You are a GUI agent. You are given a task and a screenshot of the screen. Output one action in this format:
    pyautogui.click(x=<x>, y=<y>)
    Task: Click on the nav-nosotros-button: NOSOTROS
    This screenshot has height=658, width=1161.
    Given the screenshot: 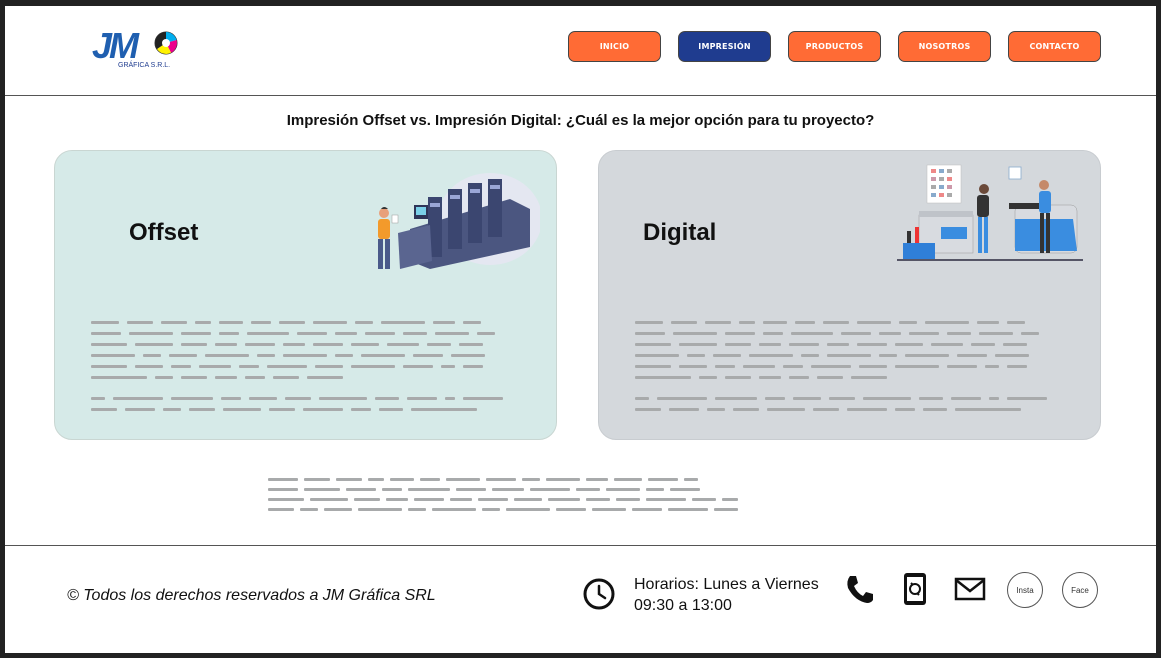 What is the action you would take?
    pyautogui.click(x=944, y=46)
    